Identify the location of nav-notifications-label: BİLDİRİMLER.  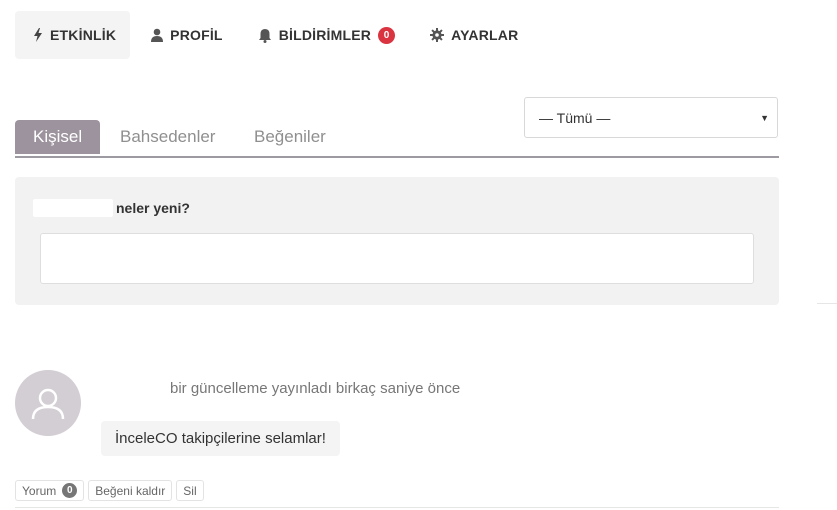
(325, 35).